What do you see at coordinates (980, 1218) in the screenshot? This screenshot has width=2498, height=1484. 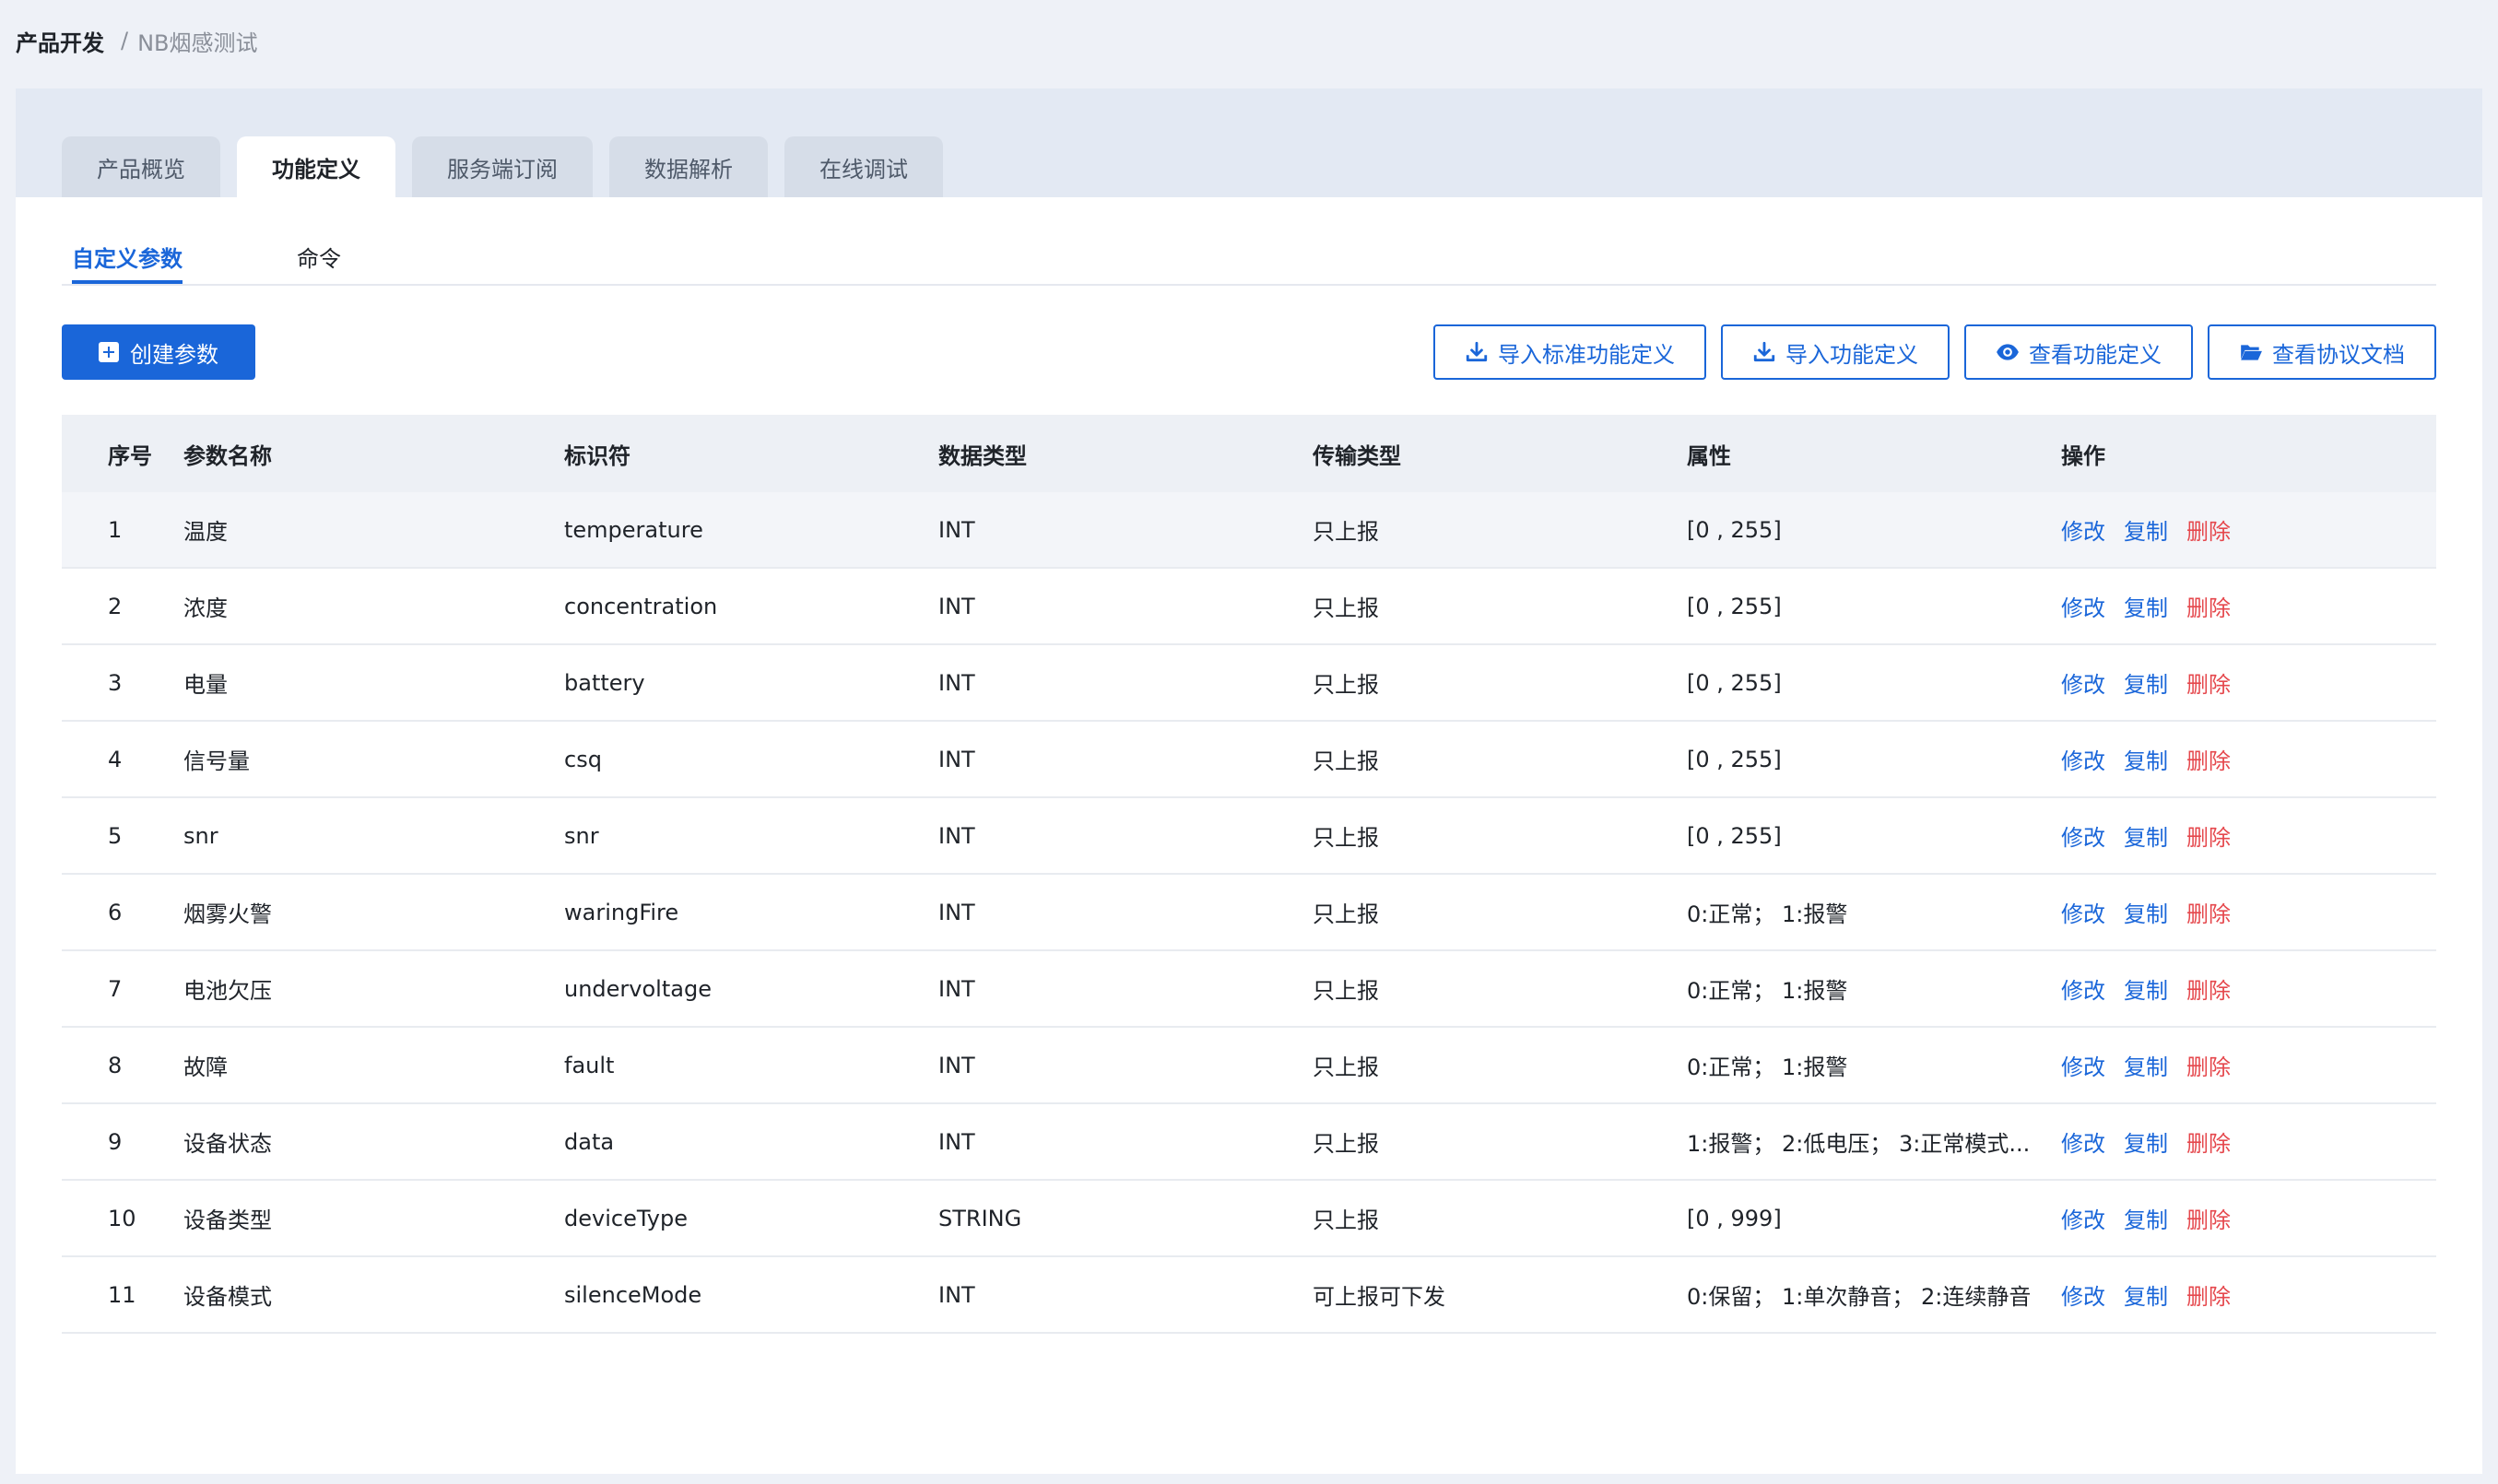 I see `row-data-type: STRING` at bounding box center [980, 1218].